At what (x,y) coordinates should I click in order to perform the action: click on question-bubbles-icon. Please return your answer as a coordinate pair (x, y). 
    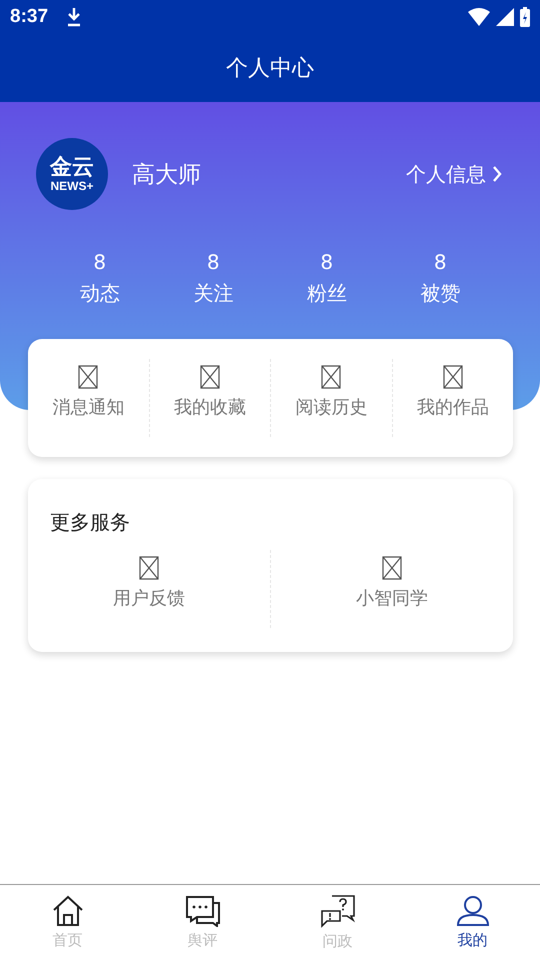
    Looking at the image, I should click on (338, 911).